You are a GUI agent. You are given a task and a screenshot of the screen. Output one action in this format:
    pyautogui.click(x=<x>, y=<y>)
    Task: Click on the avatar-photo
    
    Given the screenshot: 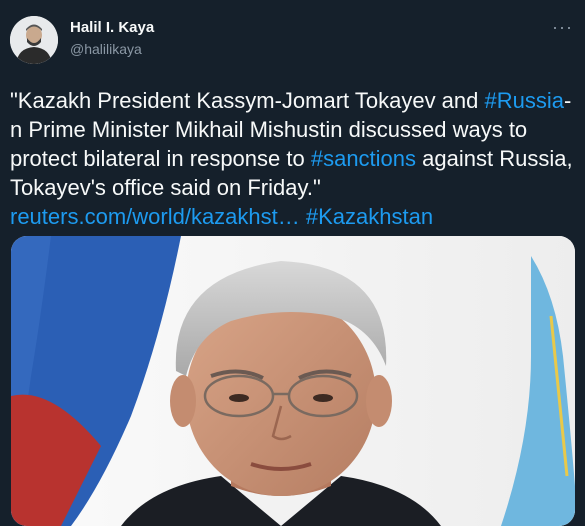 What is the action you would take?
    pyautogui.click(x=34, y=40)
    